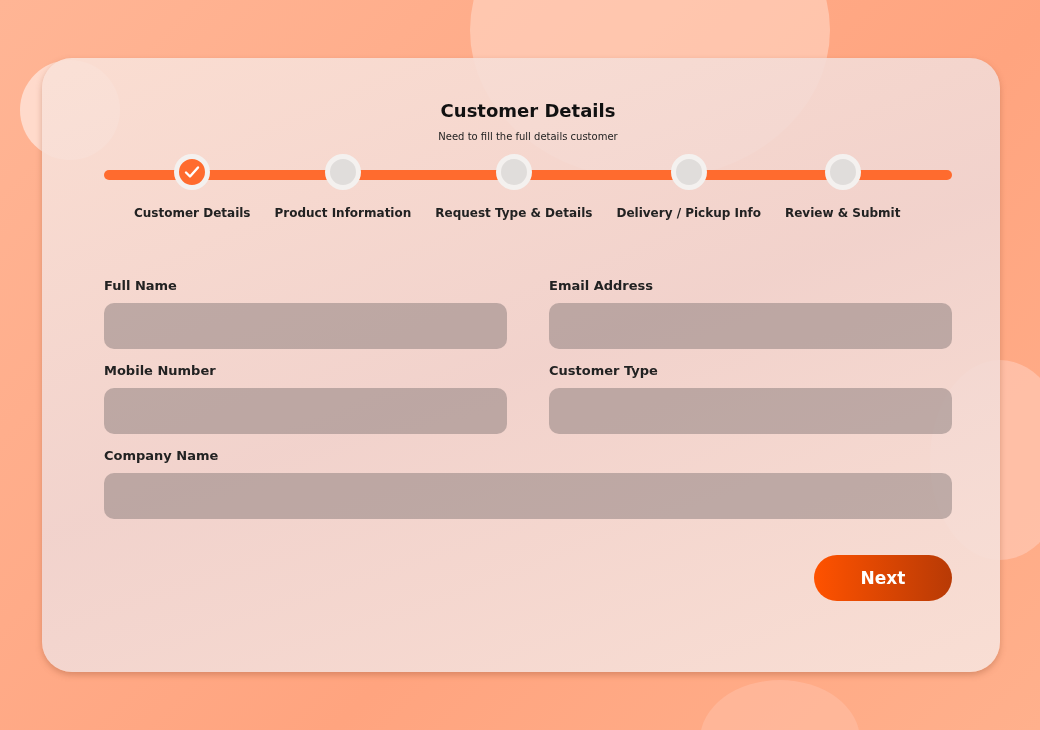 The height and width of the screenshot is (730, 1040). Describe the element at coordinates (883, 578) in the screenshot. I see `next-button: Next` at that location.